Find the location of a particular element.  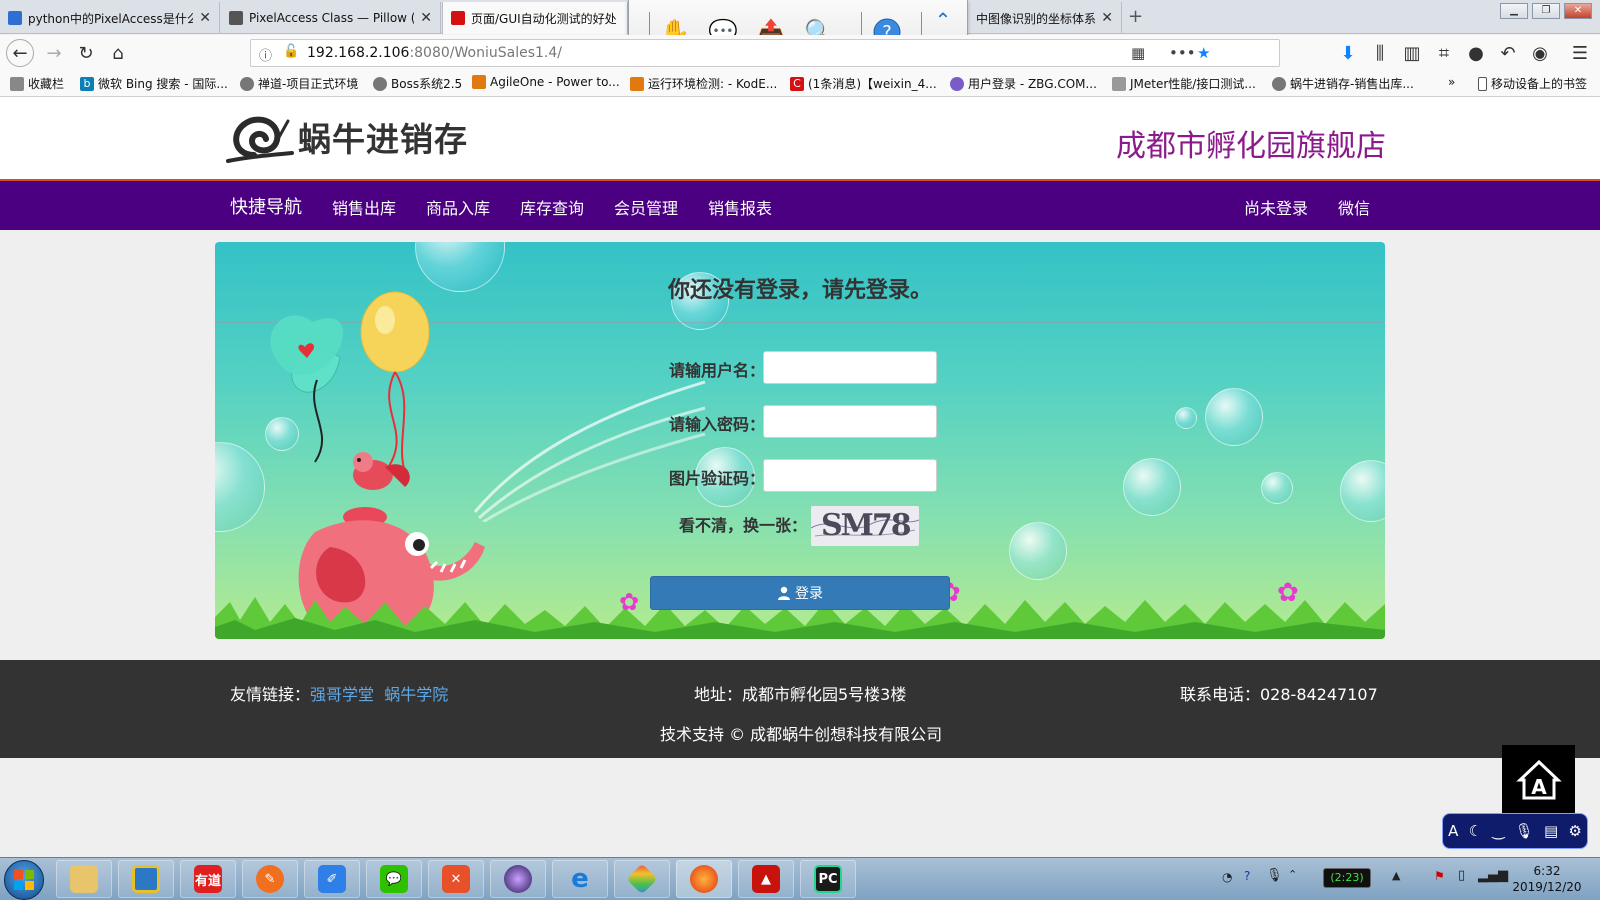

captcha-input is located at coordinates (850, 475).